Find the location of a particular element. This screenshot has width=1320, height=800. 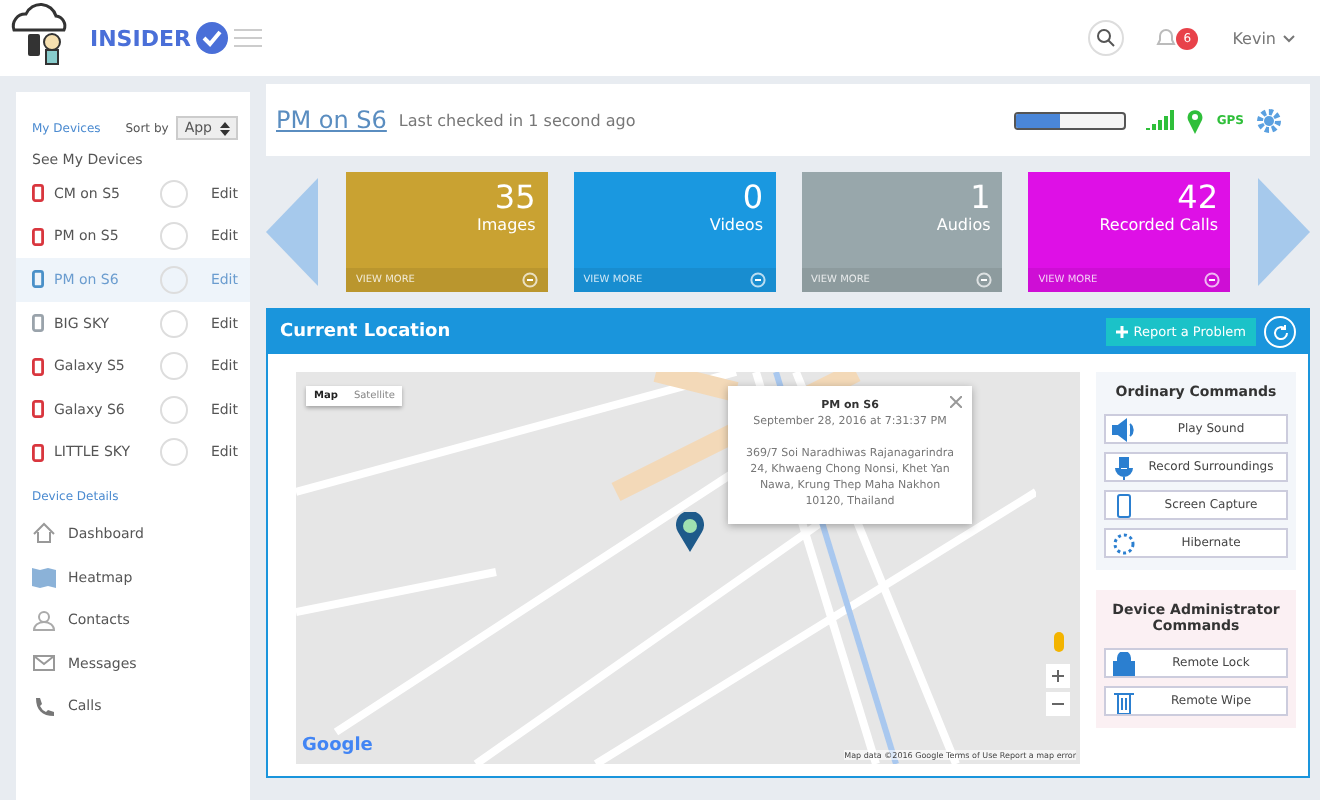

tile-label: Videos is located at coordinates (736, 225).